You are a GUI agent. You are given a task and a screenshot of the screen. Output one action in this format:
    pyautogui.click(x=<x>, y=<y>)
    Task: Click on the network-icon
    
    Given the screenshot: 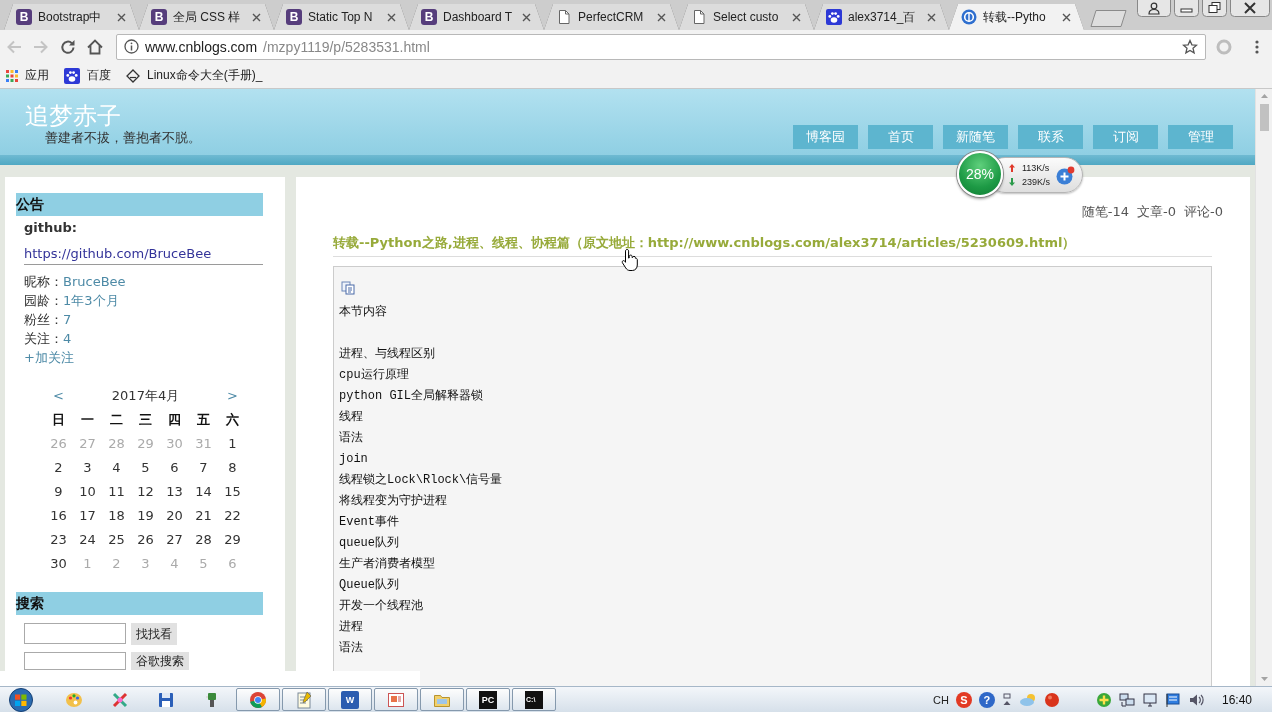 What is the action you would take?
    pyautogui.click(x=1126, y=699)
    